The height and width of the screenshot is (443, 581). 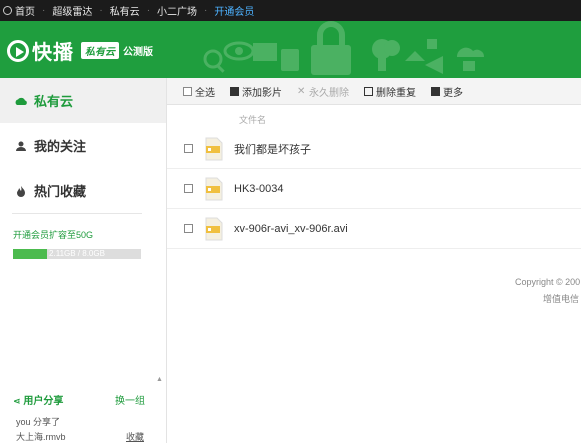 What do you see at coordinates (159, 379) in the screenshot?
I see `scroll-up-arrow-icon: ▲` at bounding box center [159, 379].